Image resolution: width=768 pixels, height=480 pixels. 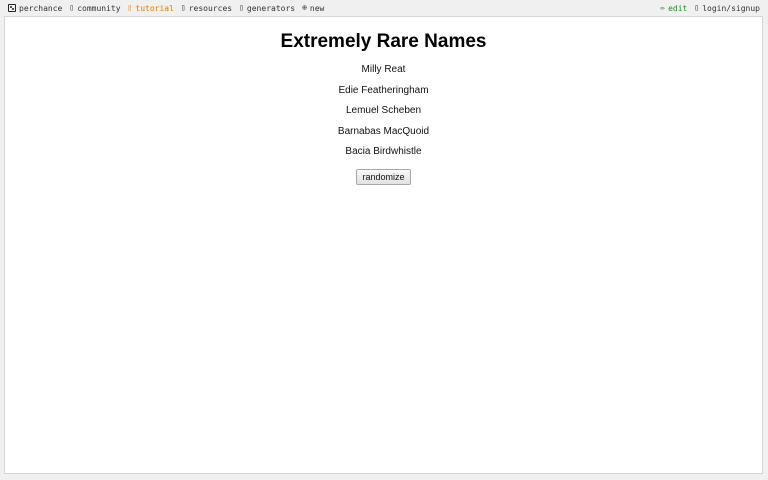 I want to click on nav-label-new: new, so click(x=317, y=8).